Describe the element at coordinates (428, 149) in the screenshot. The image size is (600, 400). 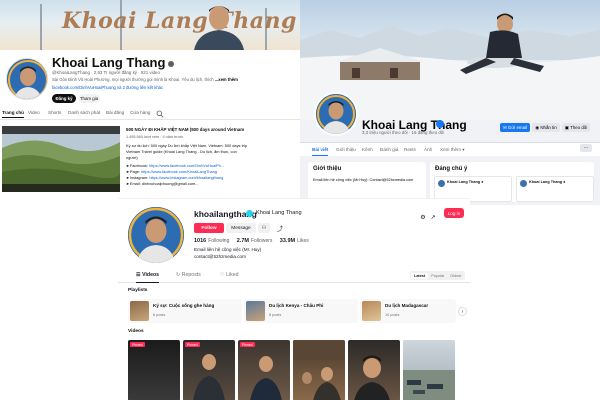
I see `tab-photos: Ảnh` at that location.